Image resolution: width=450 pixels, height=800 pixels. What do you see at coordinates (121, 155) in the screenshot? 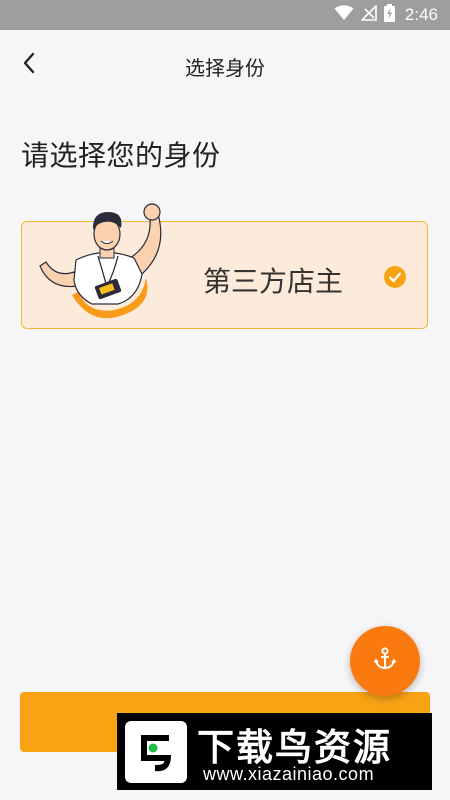
I see `role-prompt-heading: 请选择您的身份` at bounding box center [121, 155].